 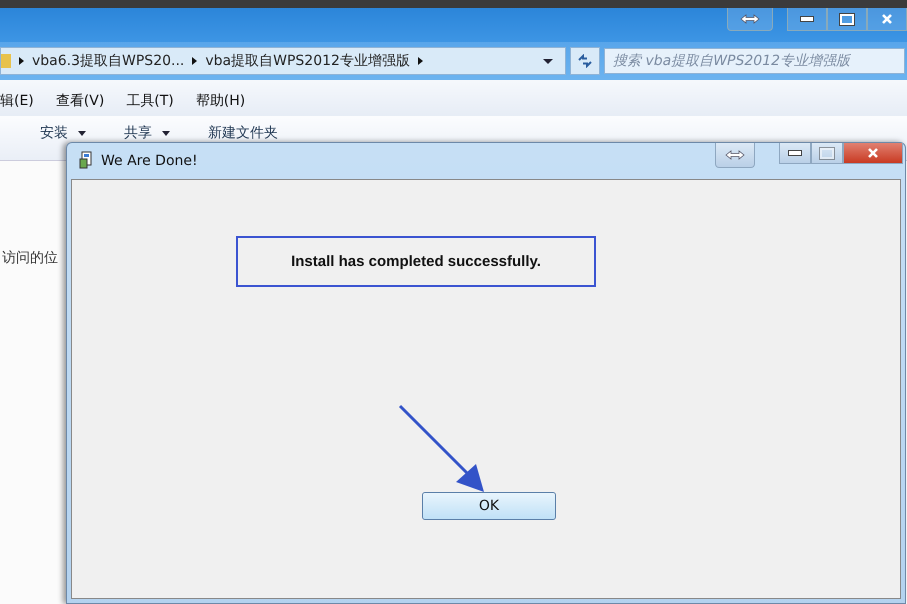 What do you see at coordinates (847, 19) in the screenshot?
I see `maximize-button` at bounding box center [847, 19].